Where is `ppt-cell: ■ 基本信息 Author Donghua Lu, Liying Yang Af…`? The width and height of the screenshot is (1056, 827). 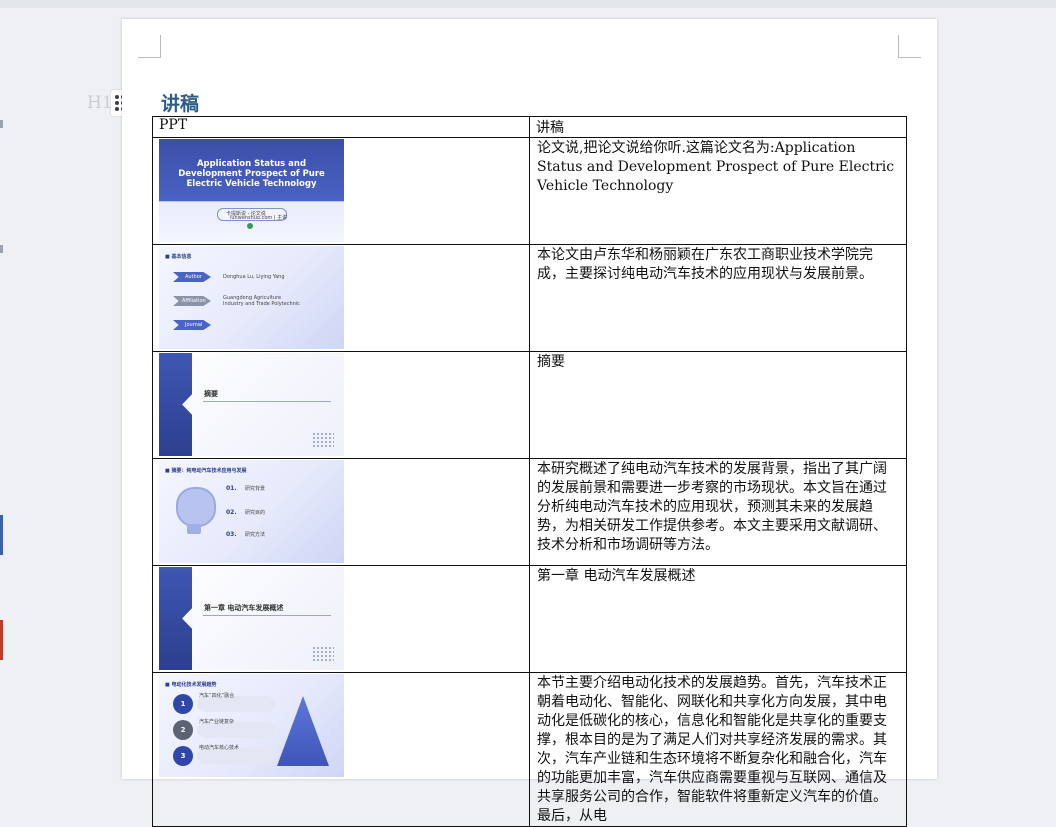 ppt-cell: ■ 基本信息 Author Donghua Lu, Liying Yang Af… is located at coordinates (341, 298).